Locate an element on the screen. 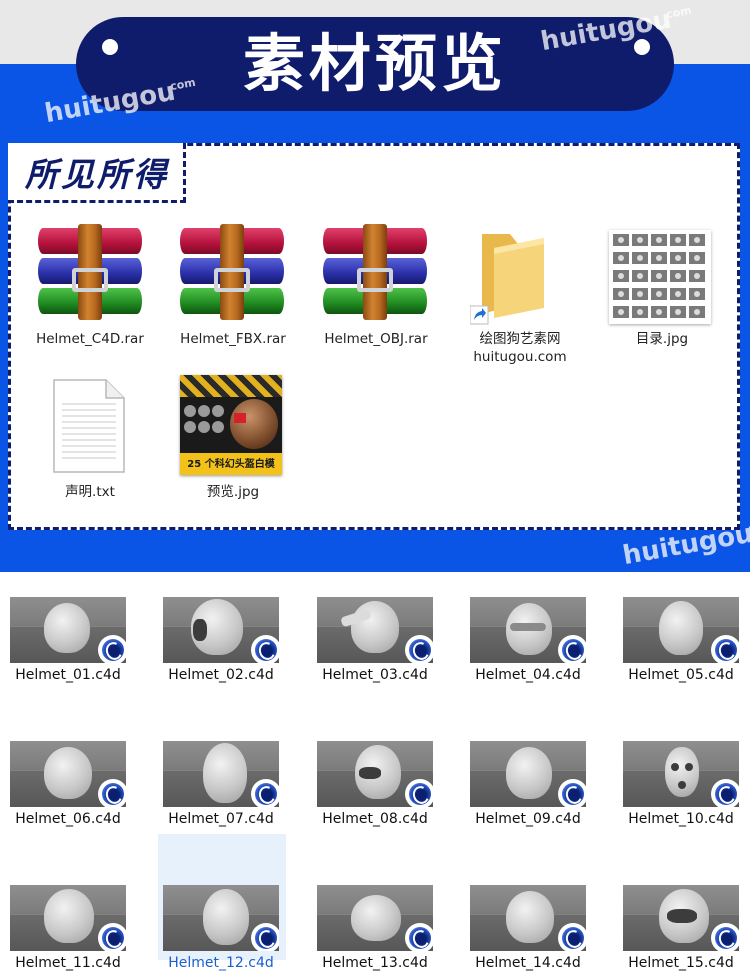  file-label: Helmet_C4D.rar is located at coordinates (90, 339).